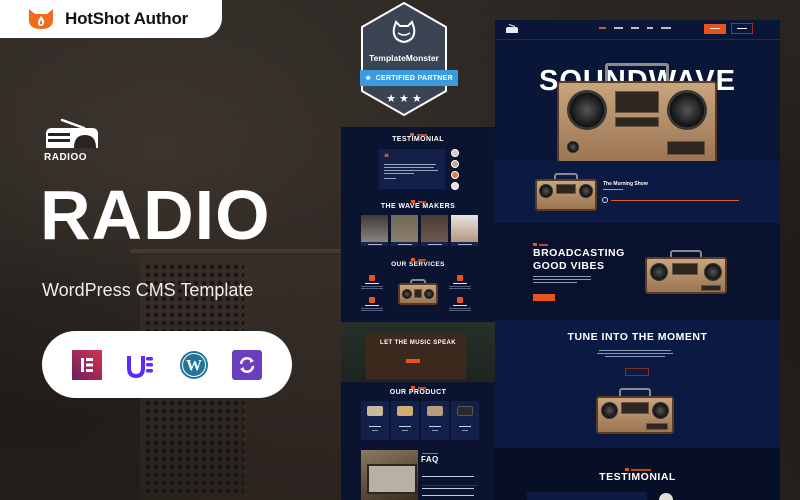  What do you see at coordinates (418, 392) in the screenshot?
I see `product-heading: OUR PRODUCT` at bounding box center [418, 392].